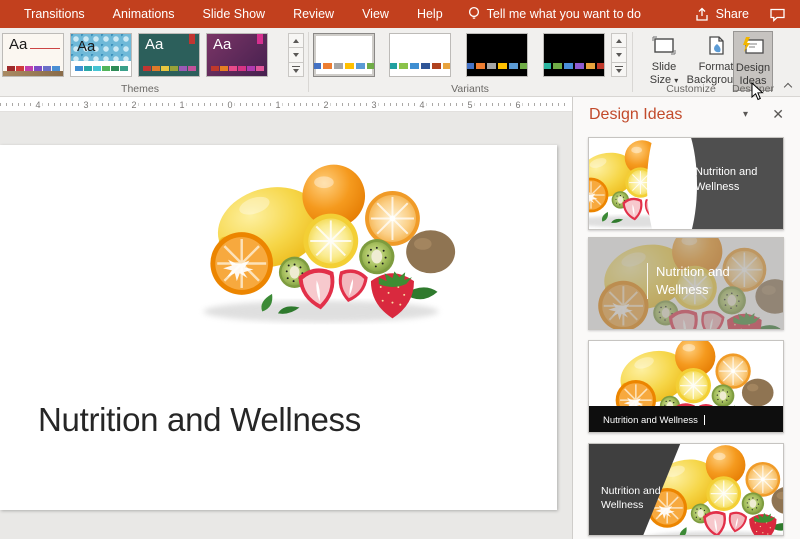  What do you see at coordinates (757, 91) in the screenshot?
I see `mouse-cursor` at bounding box center [757, 91].